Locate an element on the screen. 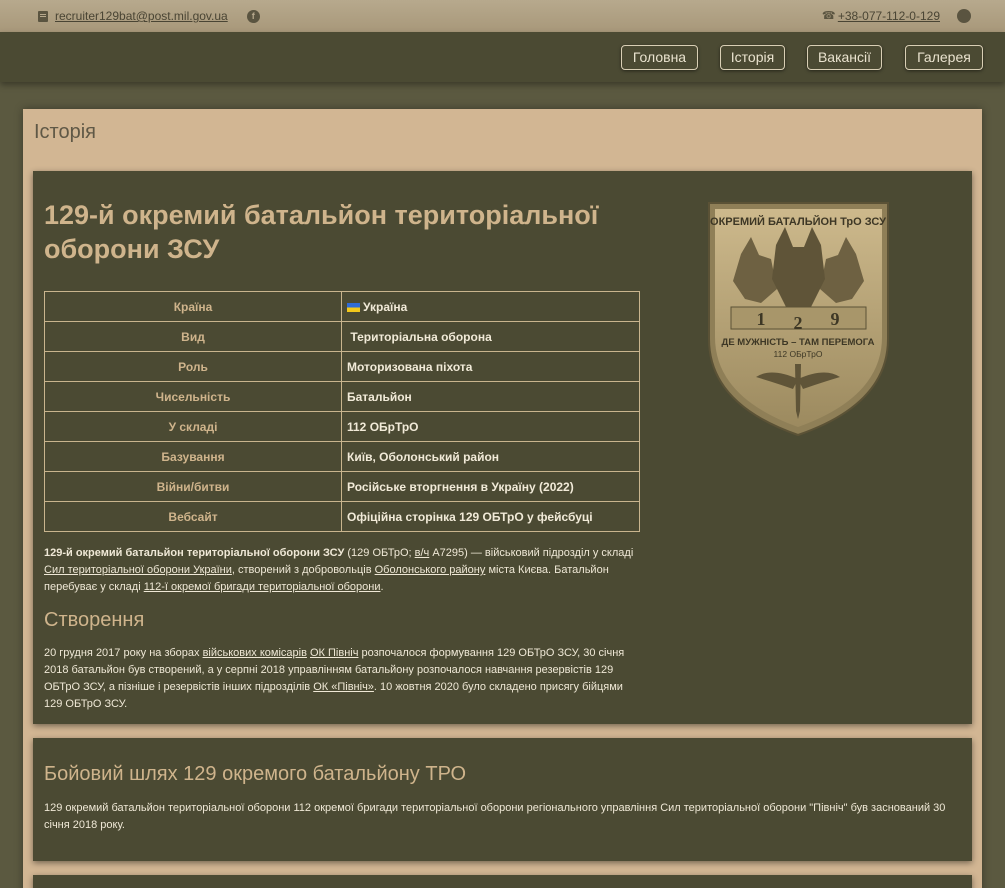 Image resolution: width=1005 pixels, height=888 pixels. main-navbar: Головна Історія Вакансії Галерея is located at coordinates (502, 57).